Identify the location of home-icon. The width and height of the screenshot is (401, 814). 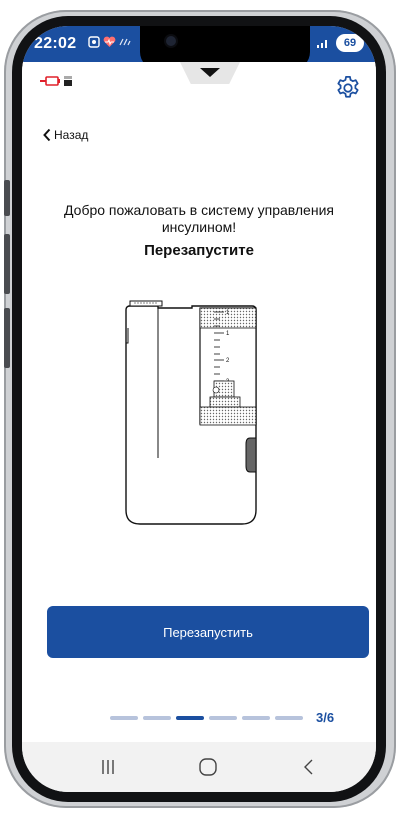
(208, 767).